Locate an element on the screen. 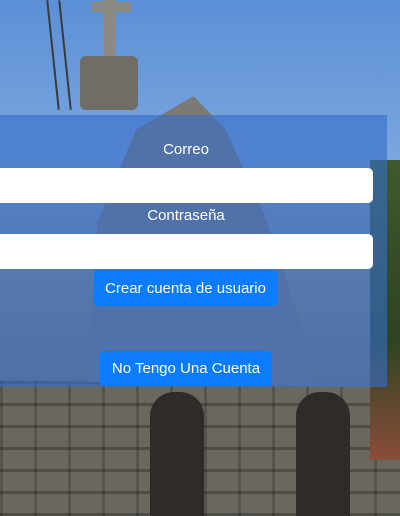 Image resolution: width=400 pixels, height=516 pixels. no-account-button: No Tengo Una Cuenta is located at coordinates (186, 368).